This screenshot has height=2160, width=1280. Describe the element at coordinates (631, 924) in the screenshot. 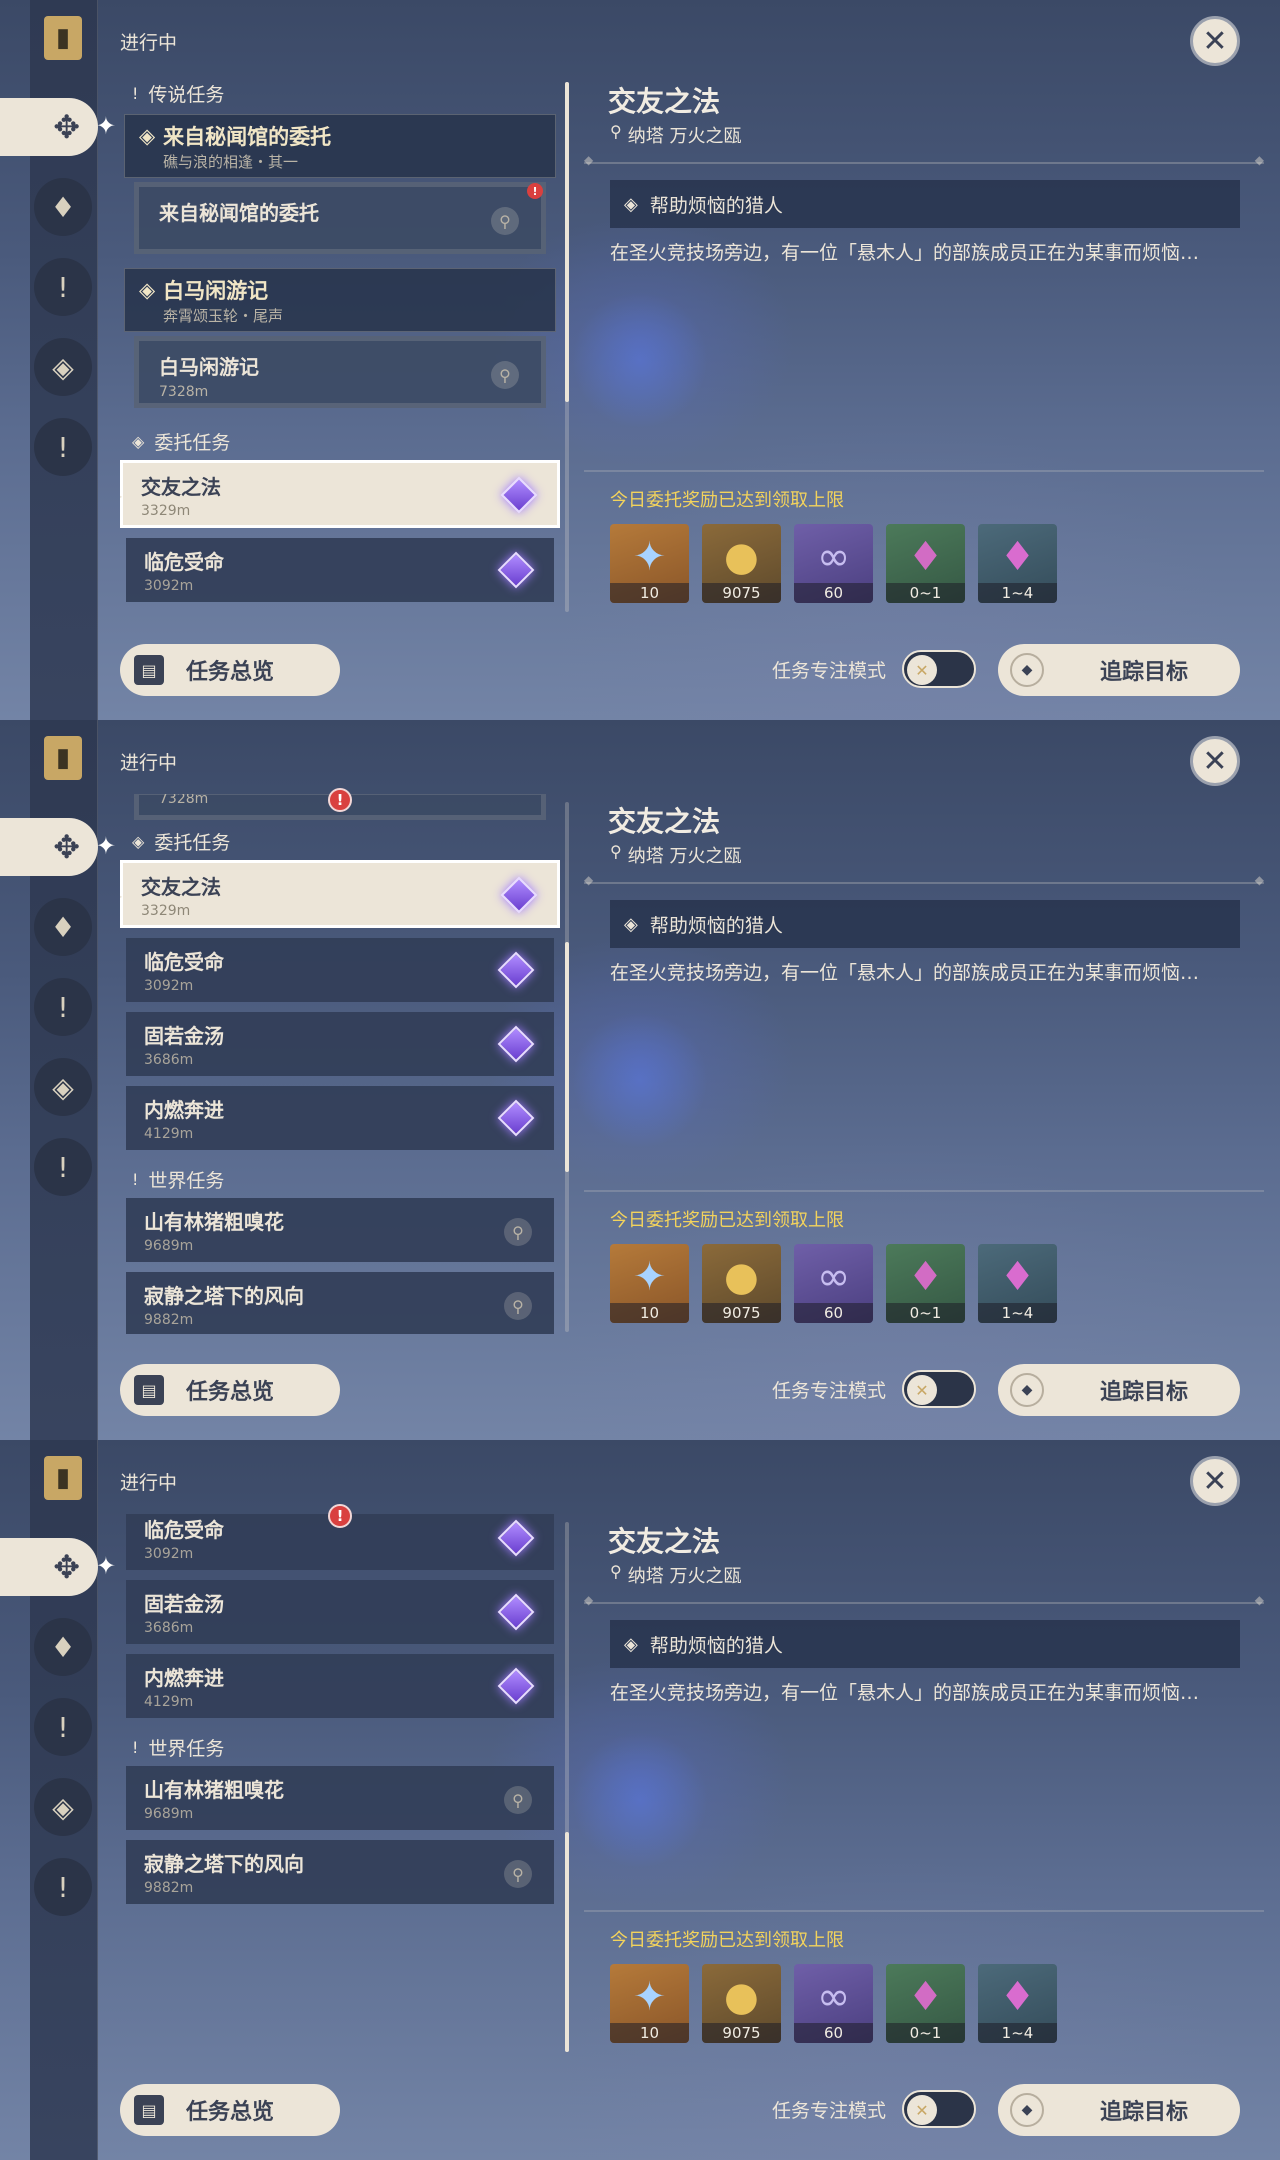

I see `objective-diamond-icon: ◈` at that location.